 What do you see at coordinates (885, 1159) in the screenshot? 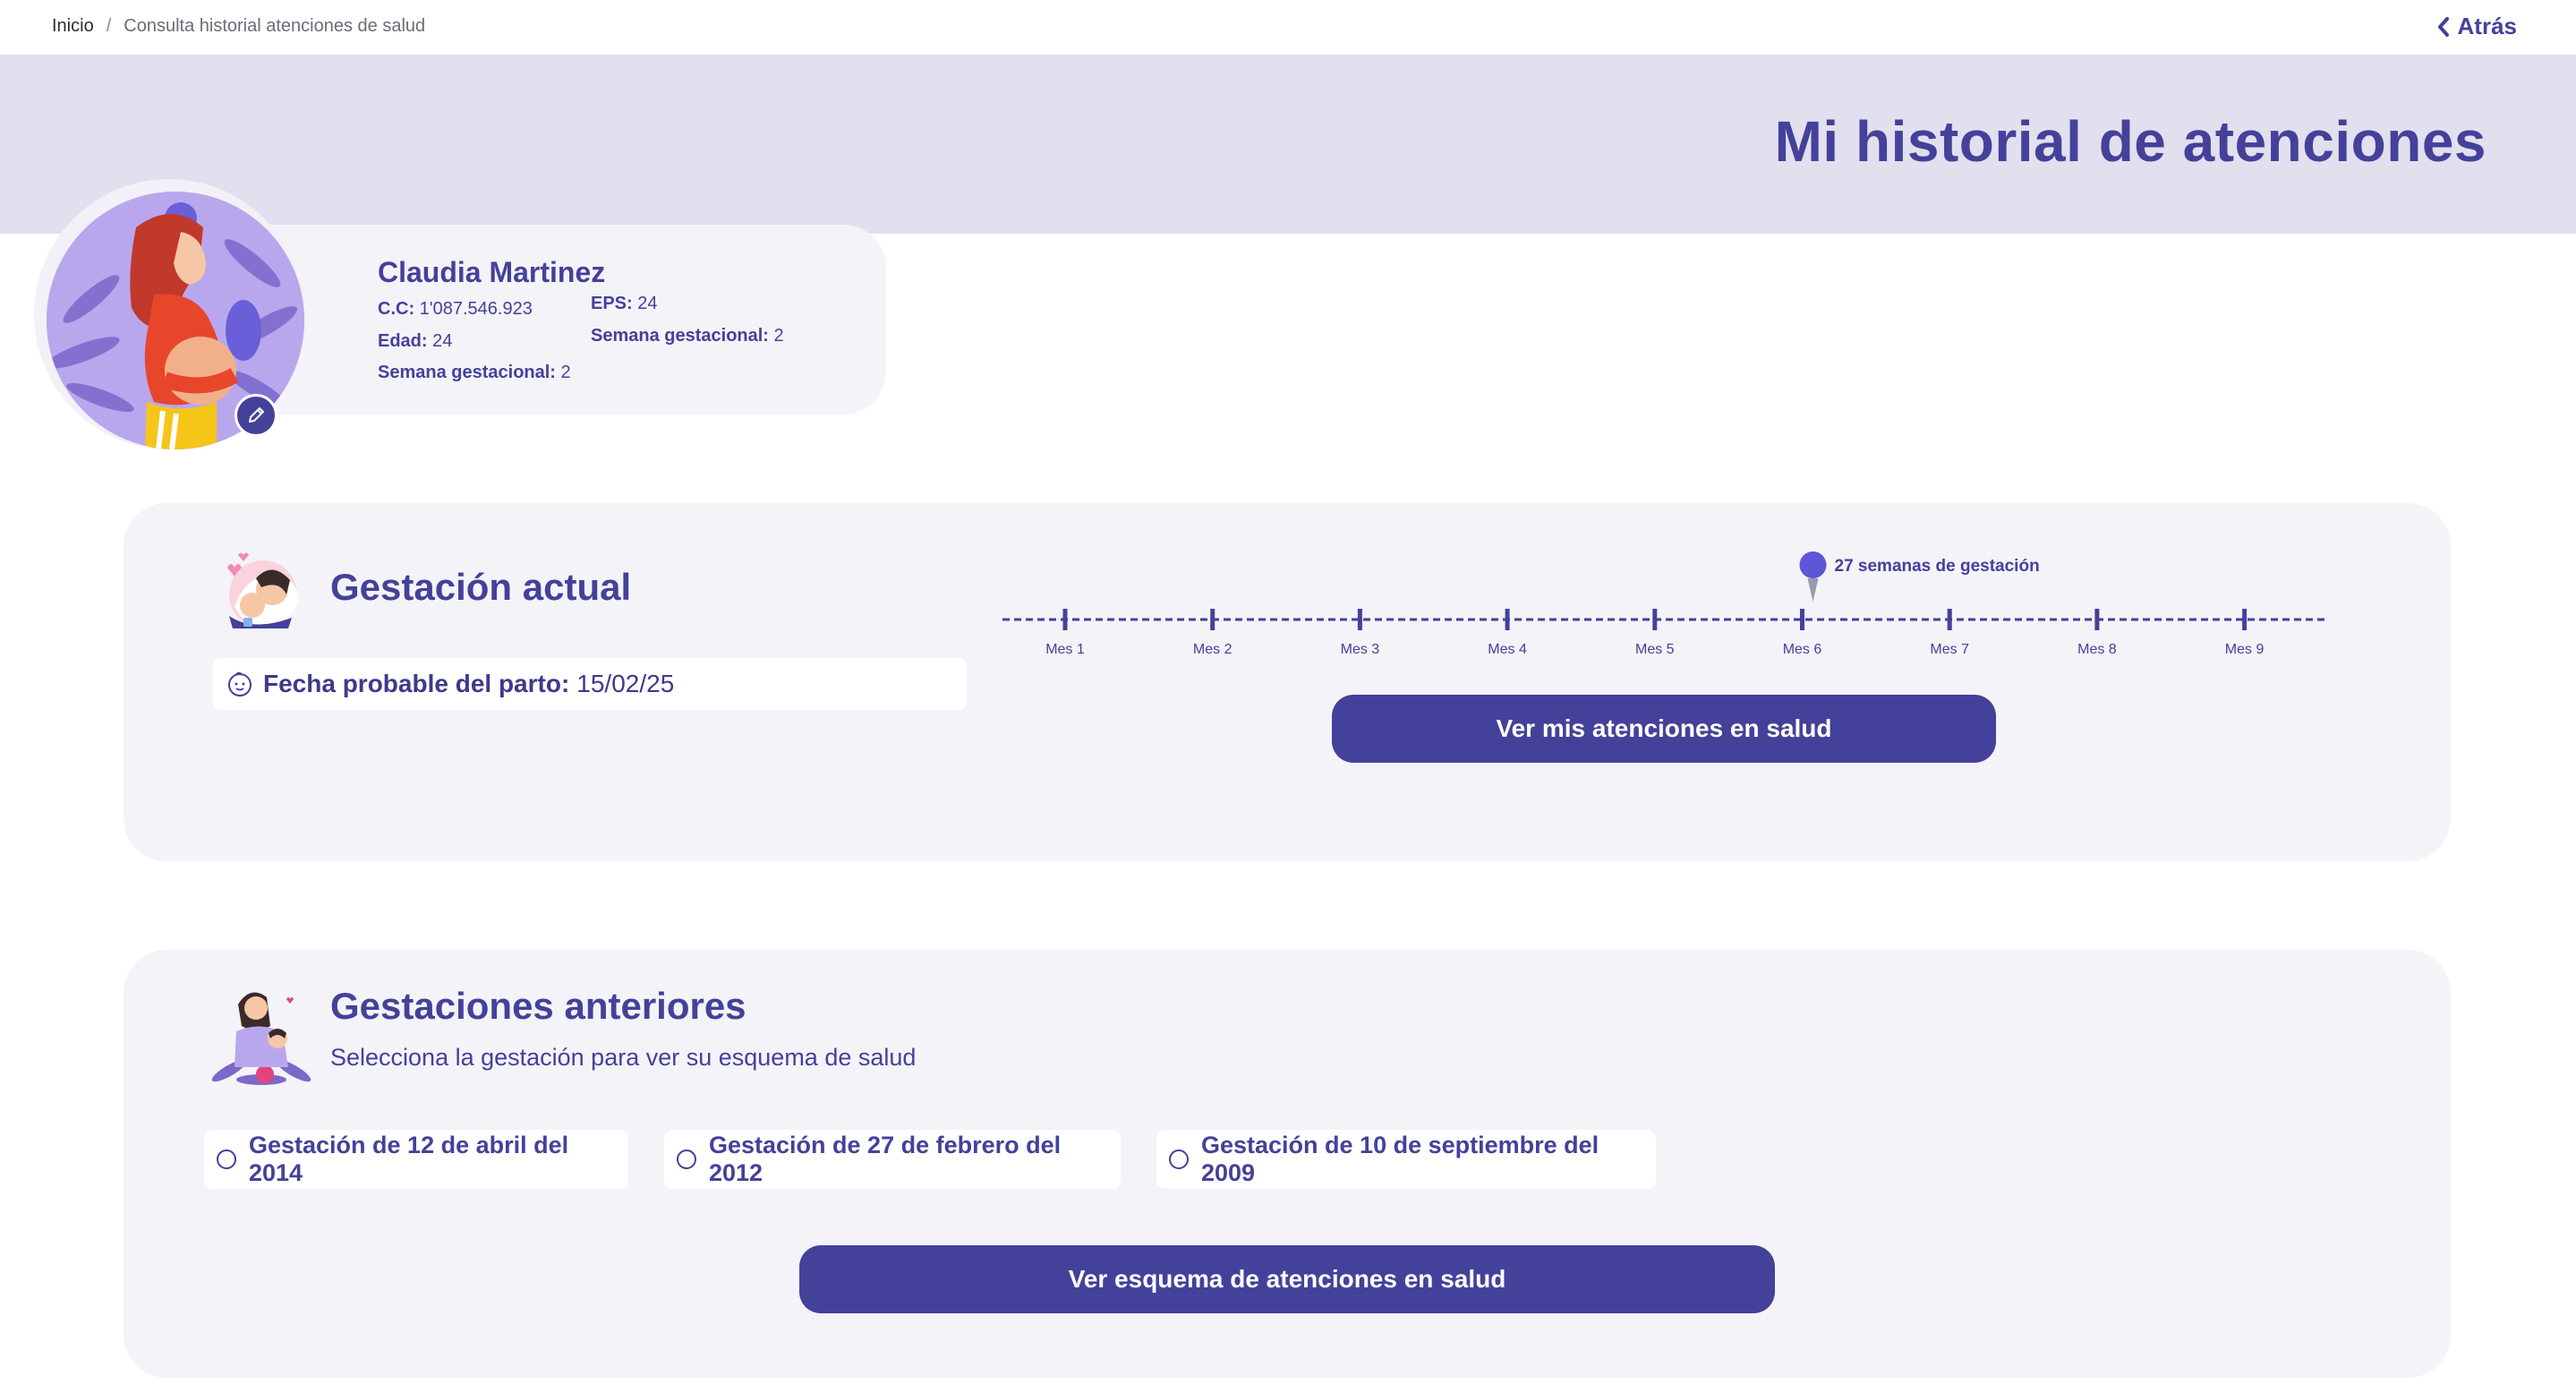
I see `pregnancy-option-label: Gestación de 27 de febrero del 2012` at bounding box center [885, 1159].